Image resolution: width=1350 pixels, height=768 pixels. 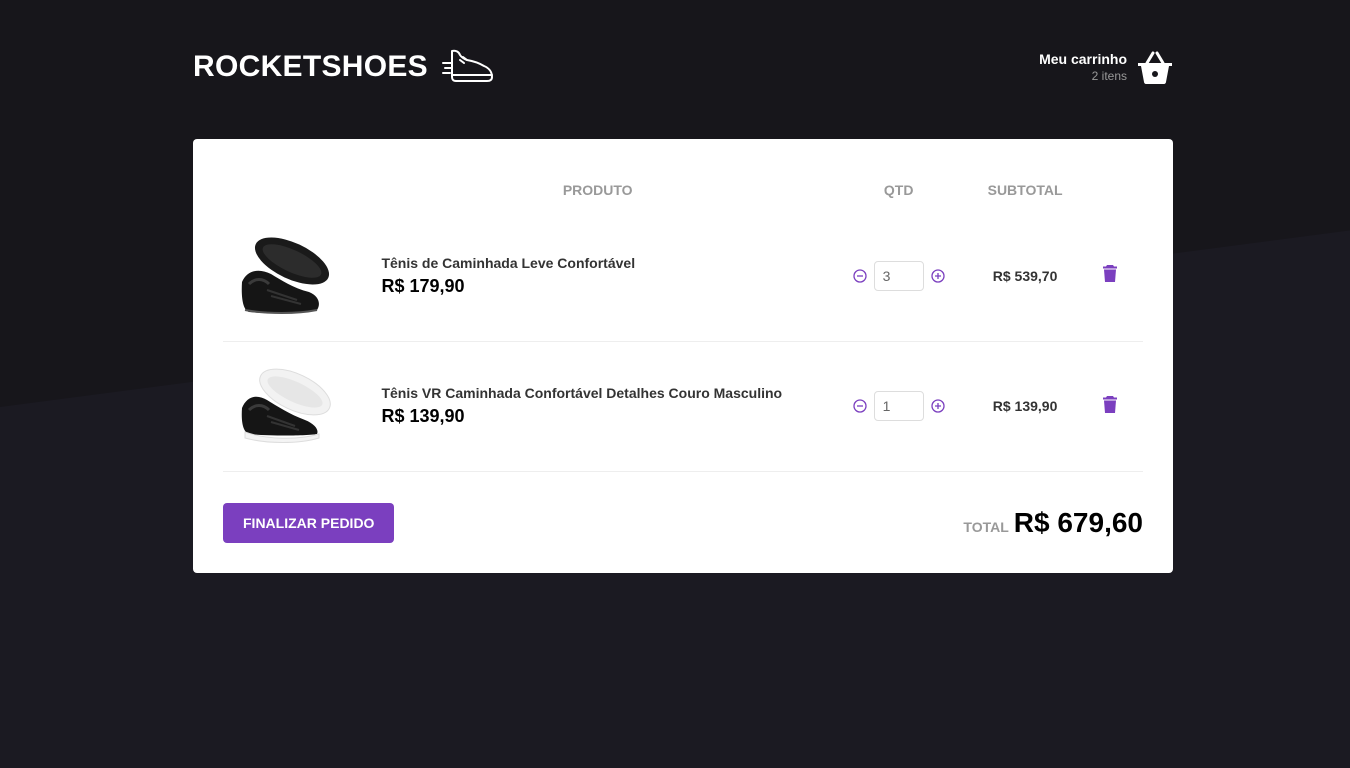 I want to click on total-label: TOTAL, so click(x=986, y=527).